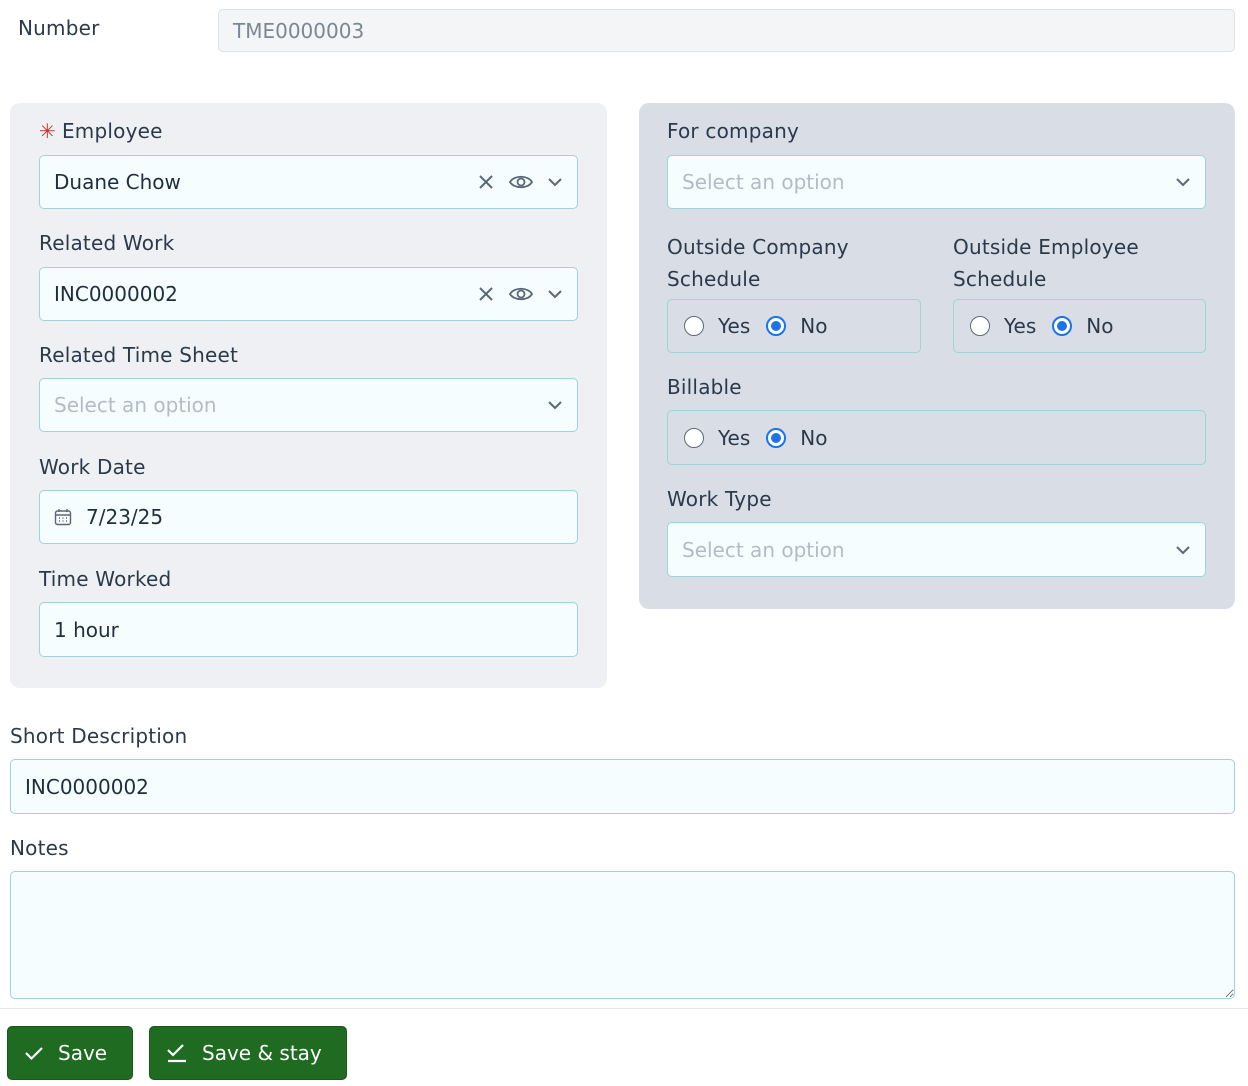 The image size is (1248, 1086). Describe the element at coordinates (776, 437) in the screenshot. I see `billable-no-radio` at that location.